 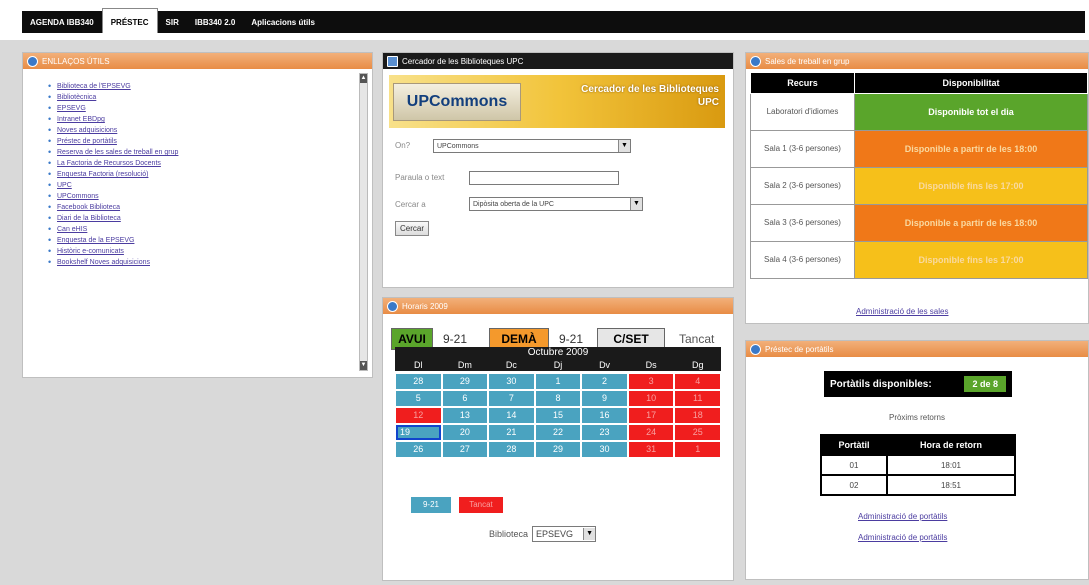 What do you see at coordinates (215, 22) in the screenshot?
I see `tab-ibb340-2: IBB340 2.0` at bounding box center [215, 22].